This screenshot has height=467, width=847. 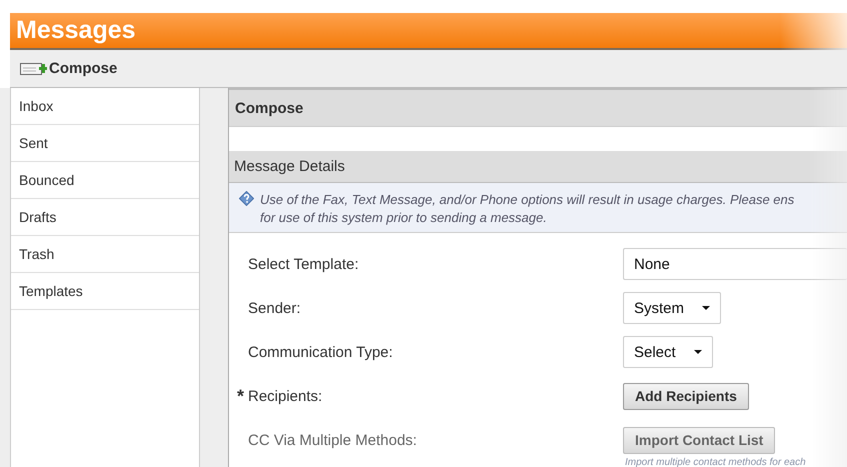 I want to click on envelope-plus-icon, so click(x=33, y=69).